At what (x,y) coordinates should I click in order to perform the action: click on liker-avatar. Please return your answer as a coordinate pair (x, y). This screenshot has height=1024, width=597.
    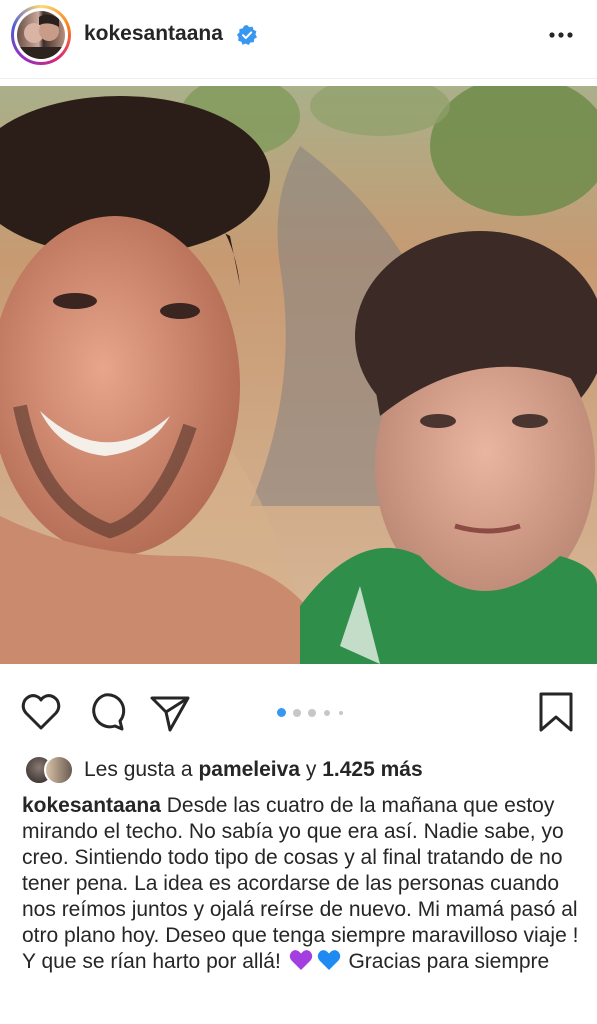
    Looking at the image, I should click on (59, 770).